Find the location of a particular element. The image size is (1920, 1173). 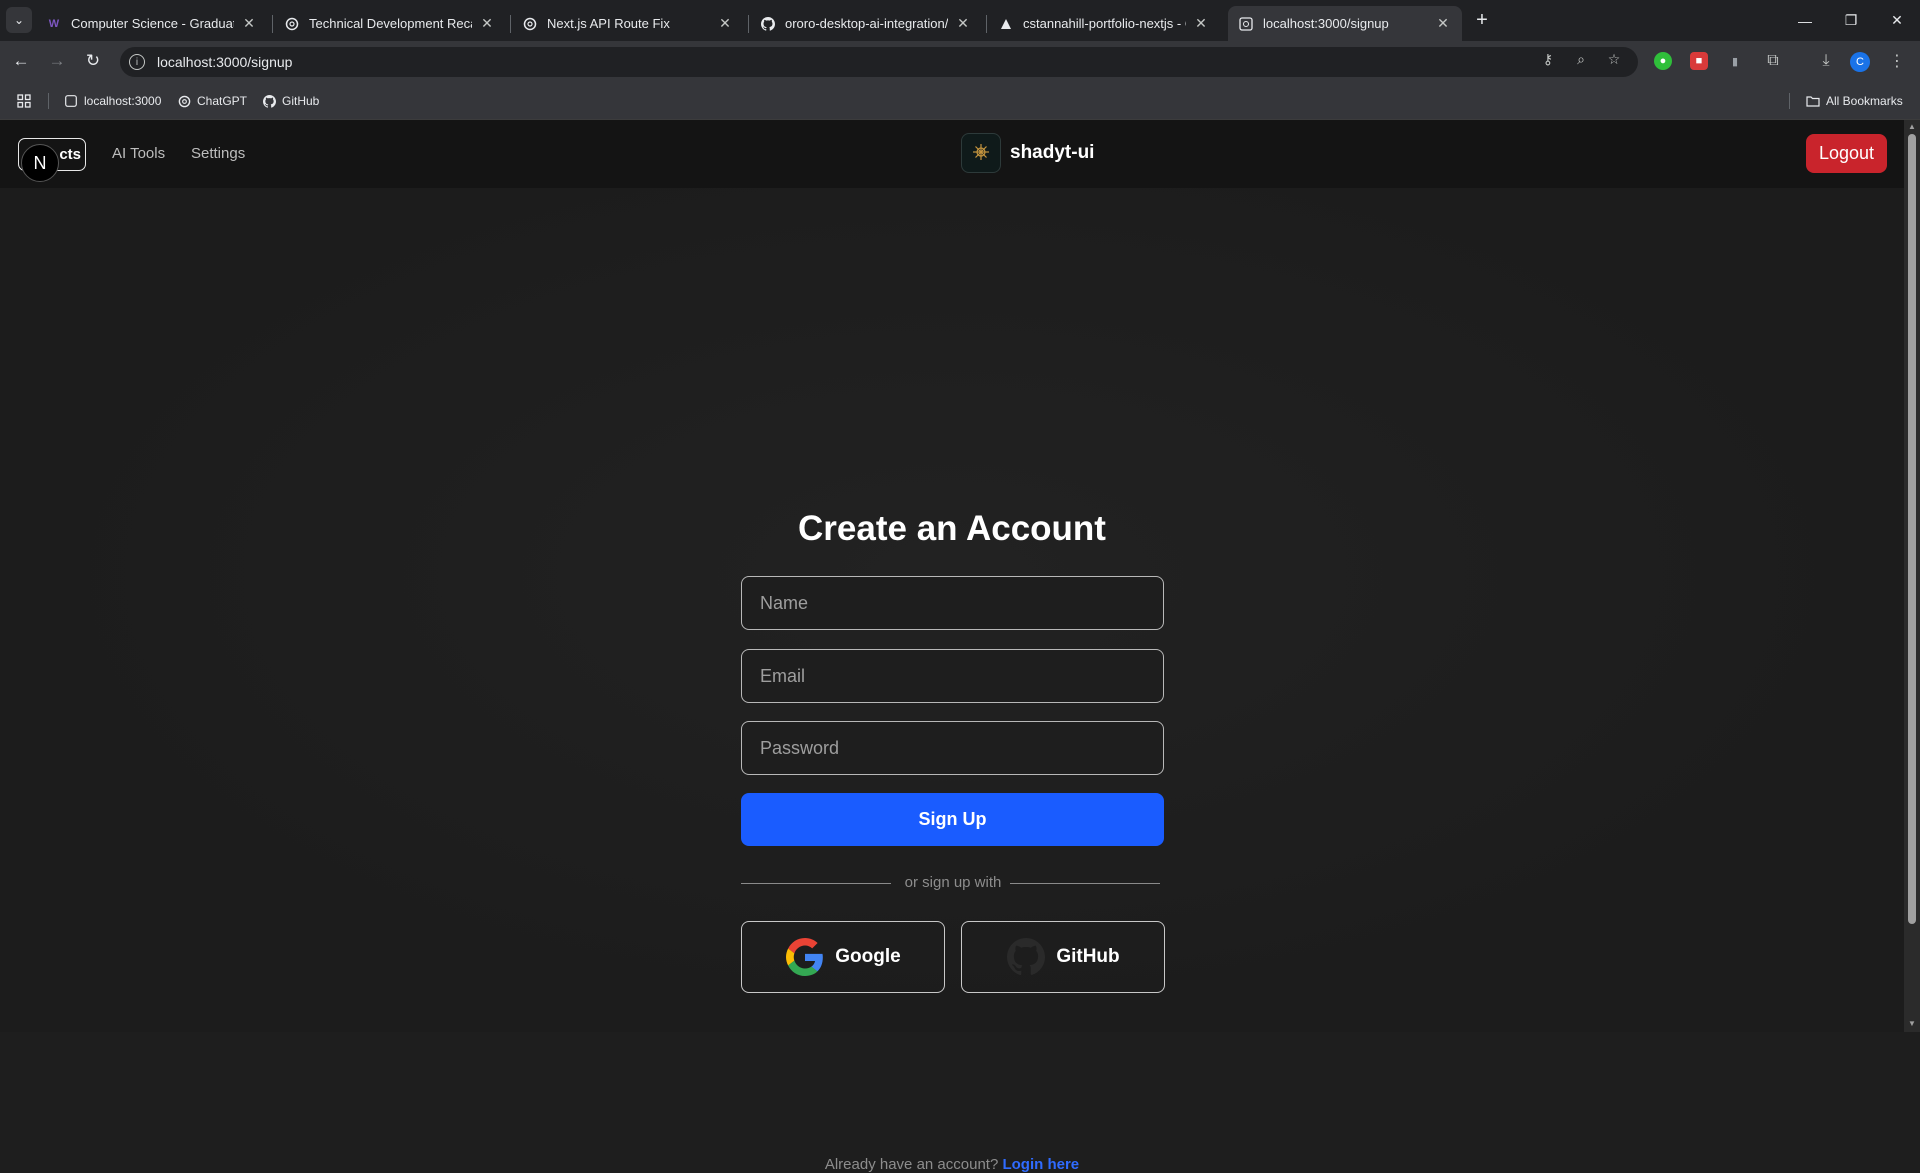

new-tab-icon: + is located at coordinates (1482, 20).